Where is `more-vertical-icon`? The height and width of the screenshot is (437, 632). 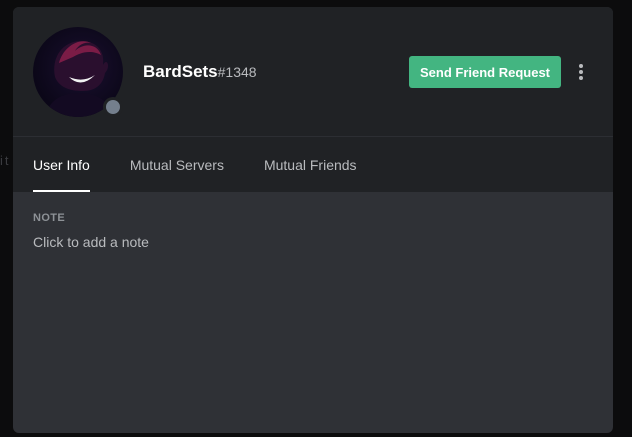 more-vertical-icon is located at coordinates (581, 72).